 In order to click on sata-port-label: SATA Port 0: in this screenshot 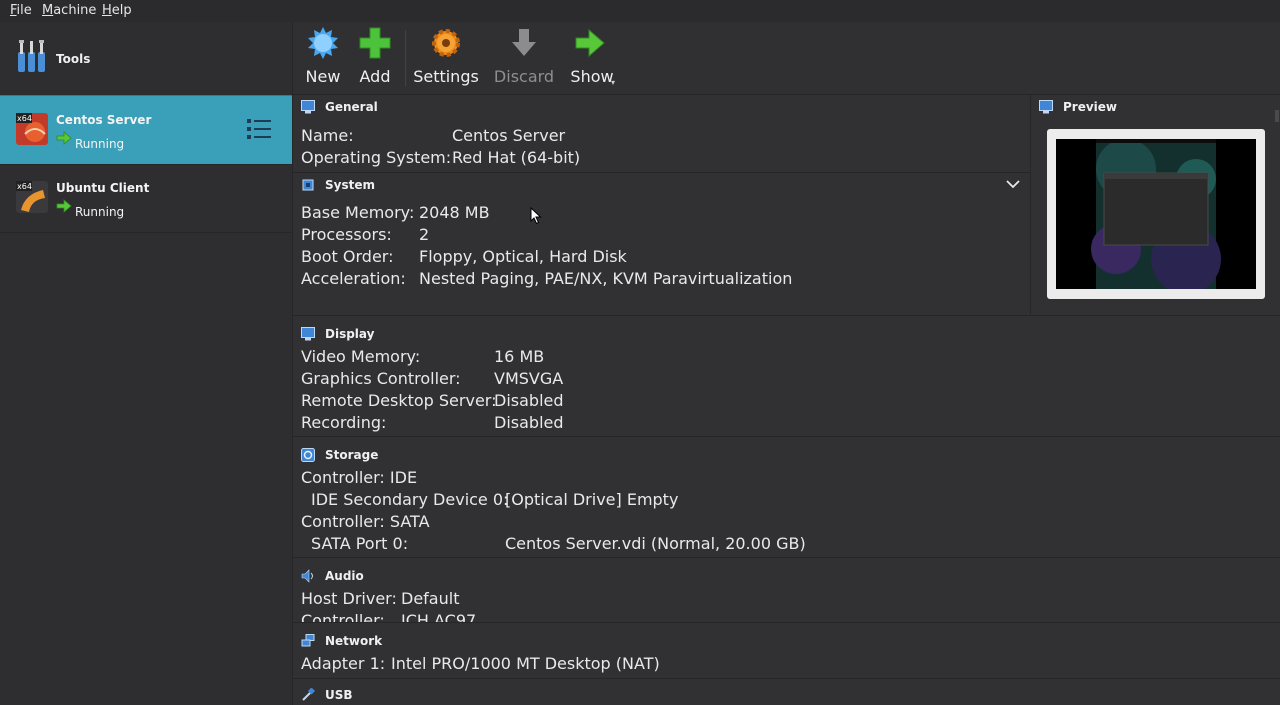, I will do `click(360, 543)`.